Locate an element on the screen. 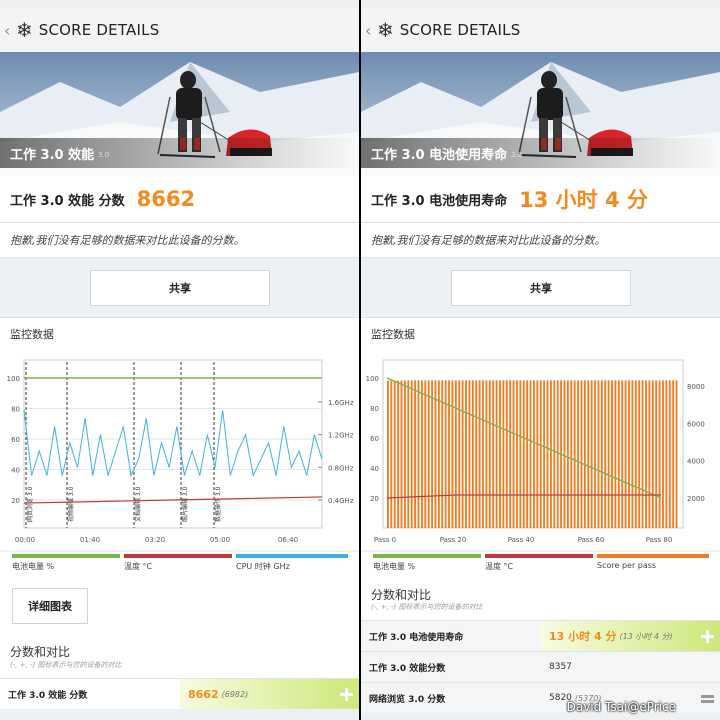 The height and width of the screenshot is (720, 720). compare-row-label: 网络浏览 3.0 分数 is located at coordinates (407, 699).